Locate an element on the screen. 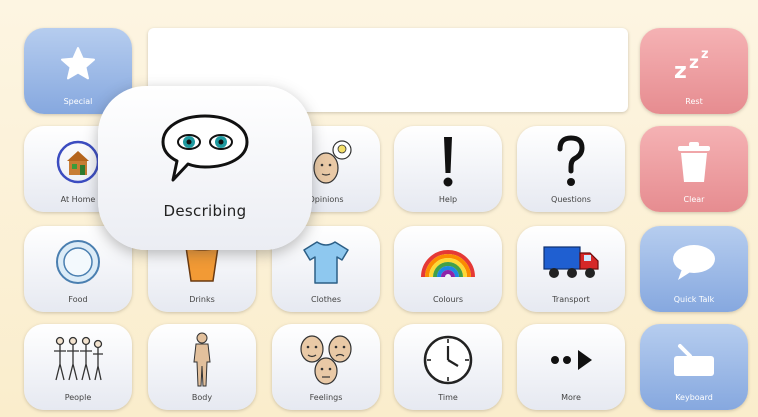 The image size is (758, 417). tile-label: Feelings is located at coordinates (326, 397).